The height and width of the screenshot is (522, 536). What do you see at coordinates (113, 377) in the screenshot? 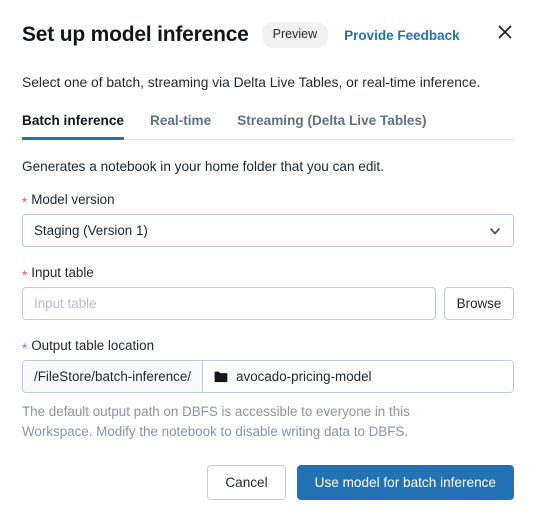
I see `output-path-prefix: /FileStore/batch-inference/` at bounding box center [113, 377].